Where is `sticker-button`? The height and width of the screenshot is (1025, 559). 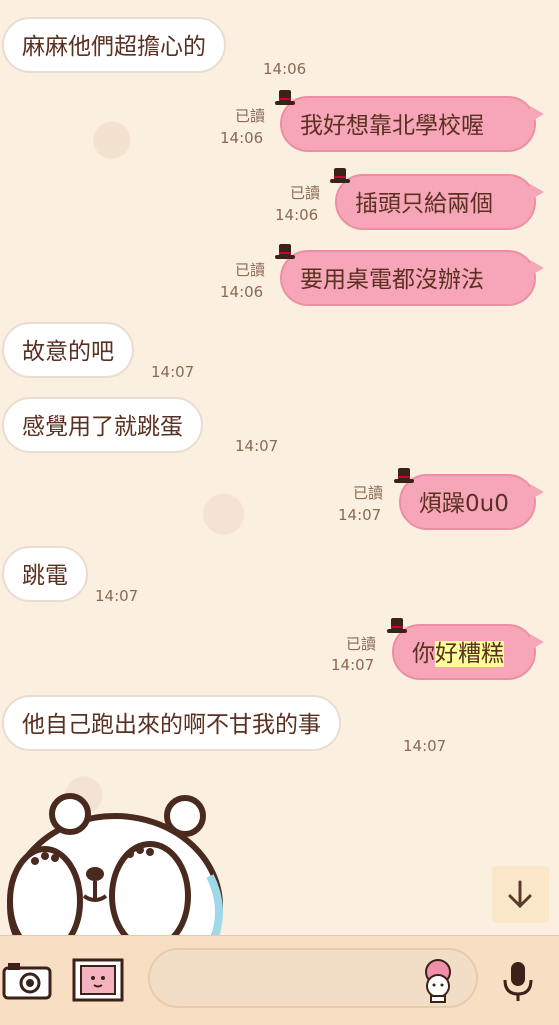 sticker-button is located at coordinates (438, 980).